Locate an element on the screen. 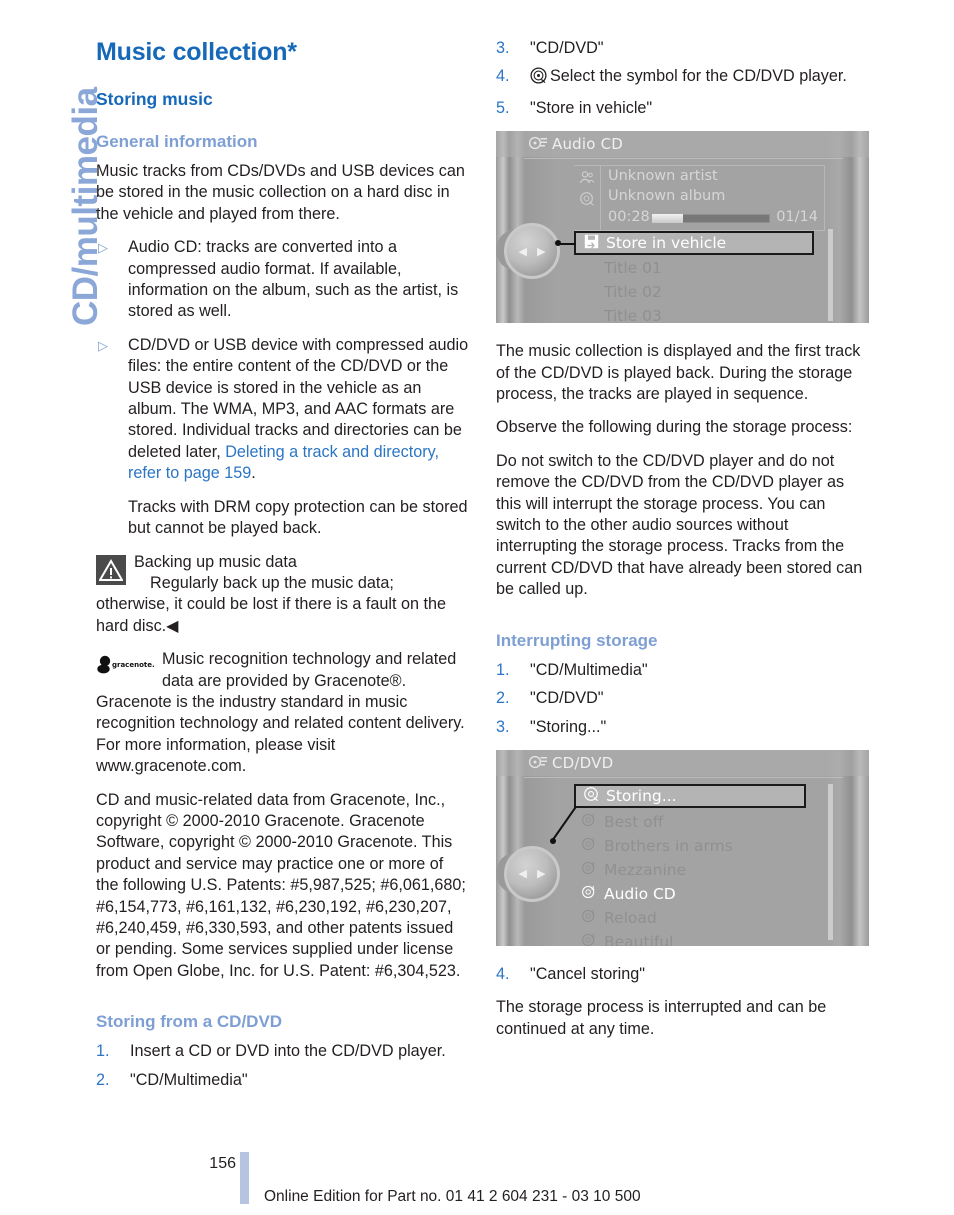  cd-disc-icon is located at coordinates (538, 78).